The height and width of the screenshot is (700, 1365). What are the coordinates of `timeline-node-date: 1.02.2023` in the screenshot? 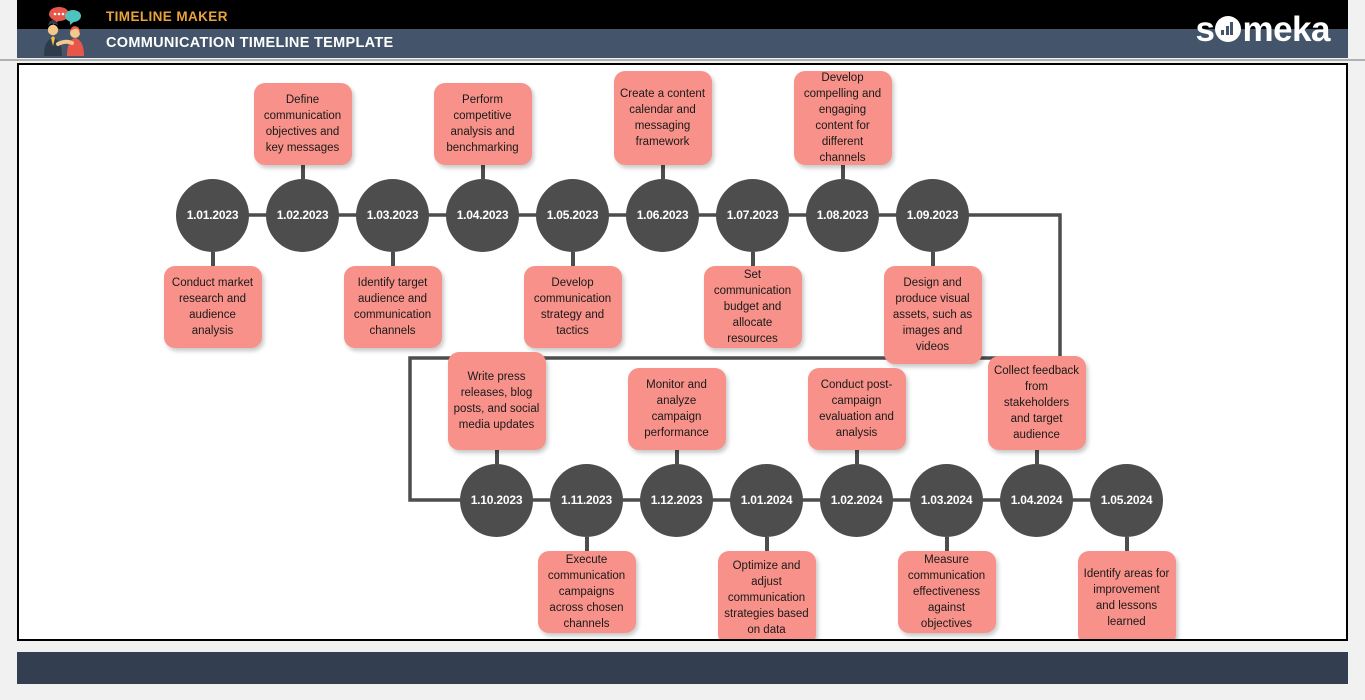 It's located at (302, 215).